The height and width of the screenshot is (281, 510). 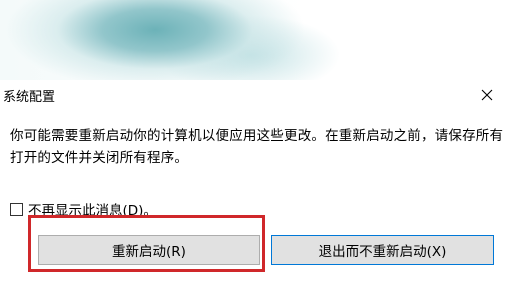 I want to click on close-button, so click(x=487, y=95).